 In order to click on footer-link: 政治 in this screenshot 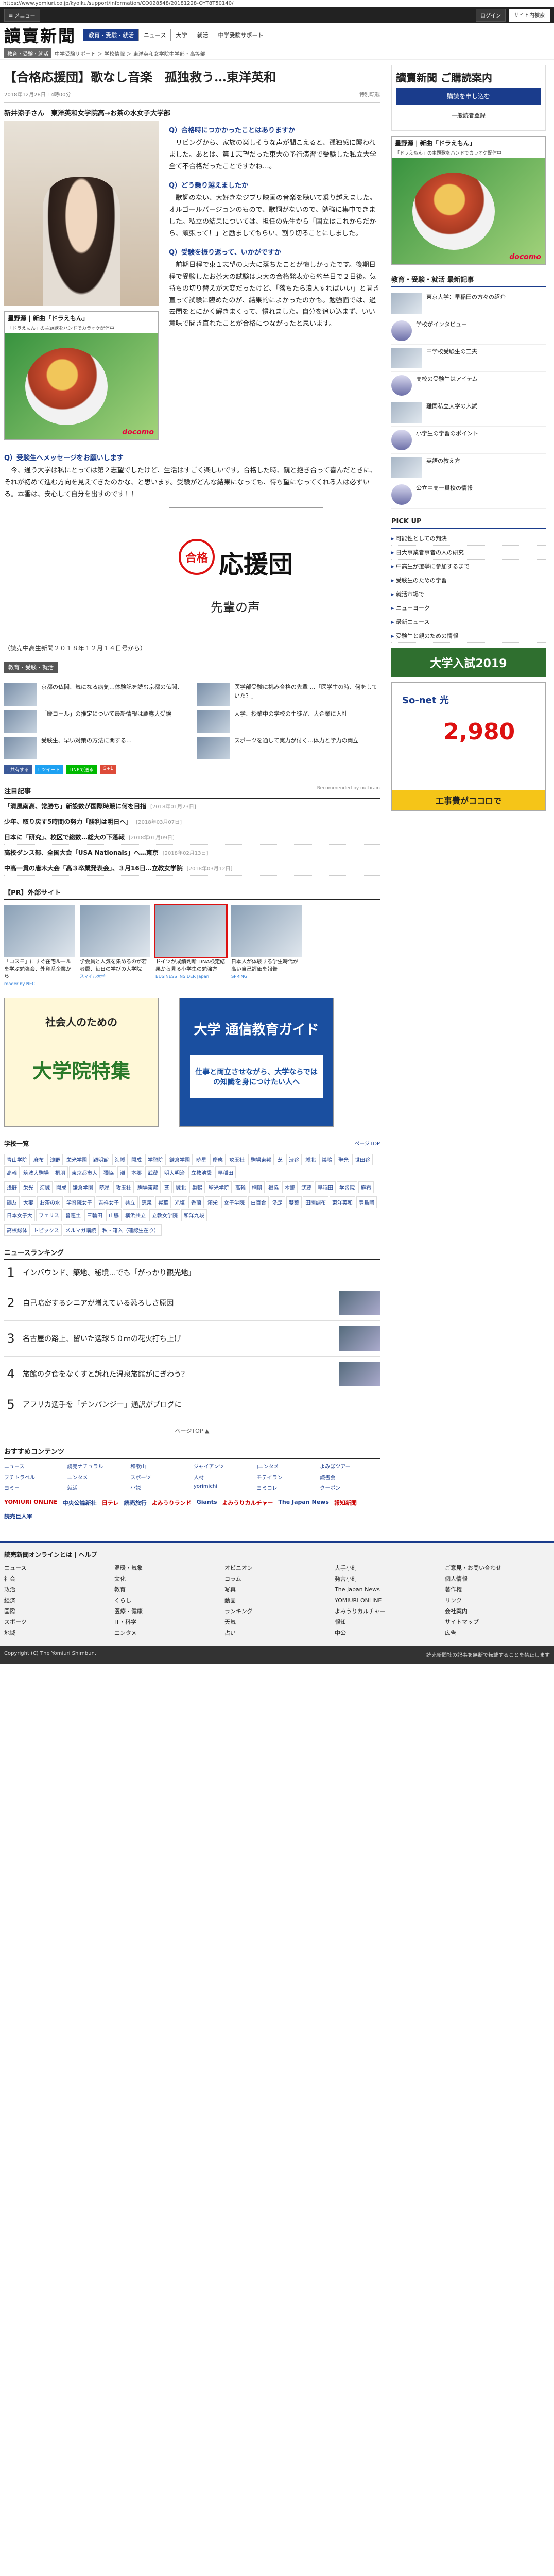, I will do `click(57, 1590)`.